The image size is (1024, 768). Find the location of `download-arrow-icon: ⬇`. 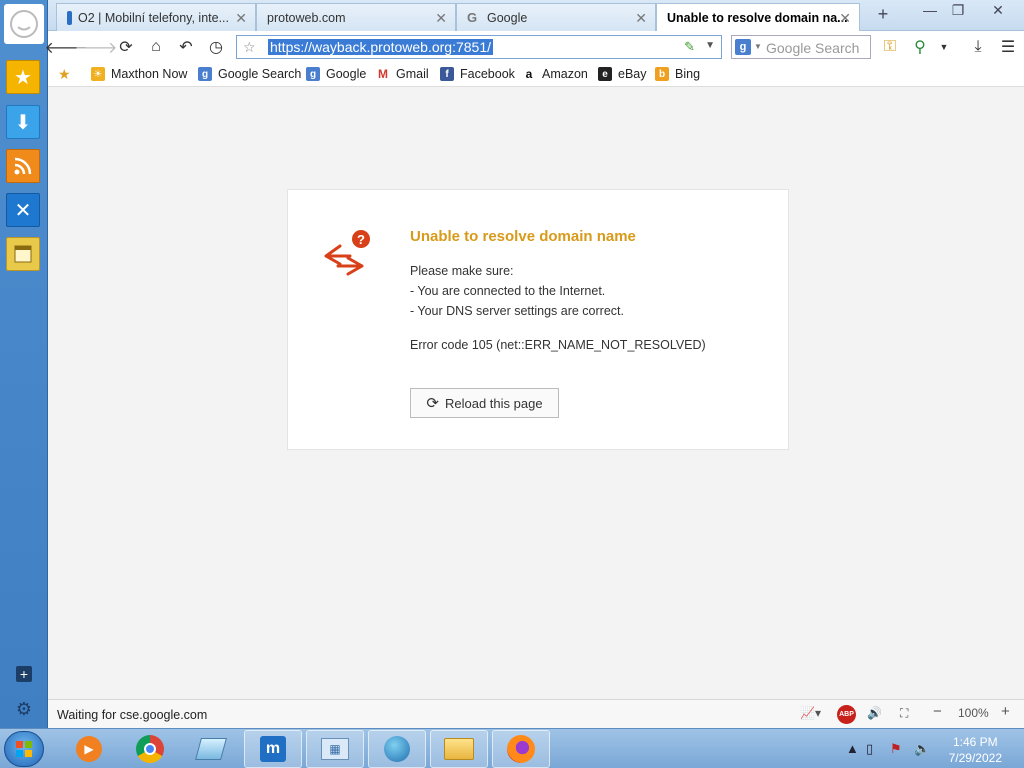

download-arrow-icon: ⬇ is located at coordinates (23, 122).